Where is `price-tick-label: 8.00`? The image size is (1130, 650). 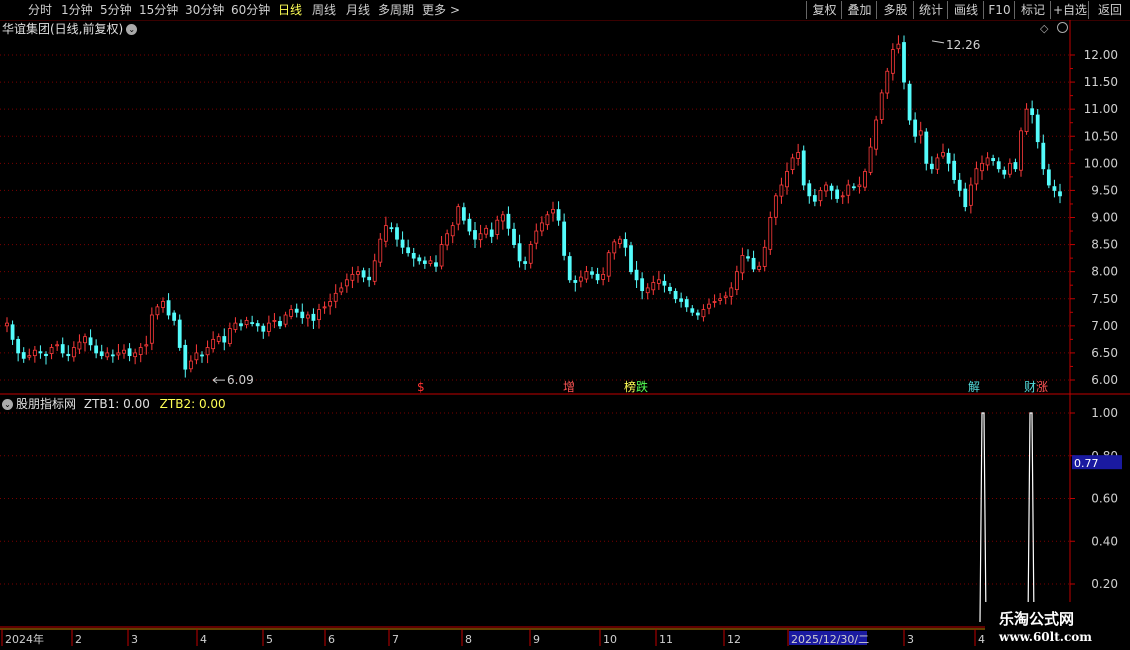
price-tick-label: 8.00 is located at coordinates (1104, 272).